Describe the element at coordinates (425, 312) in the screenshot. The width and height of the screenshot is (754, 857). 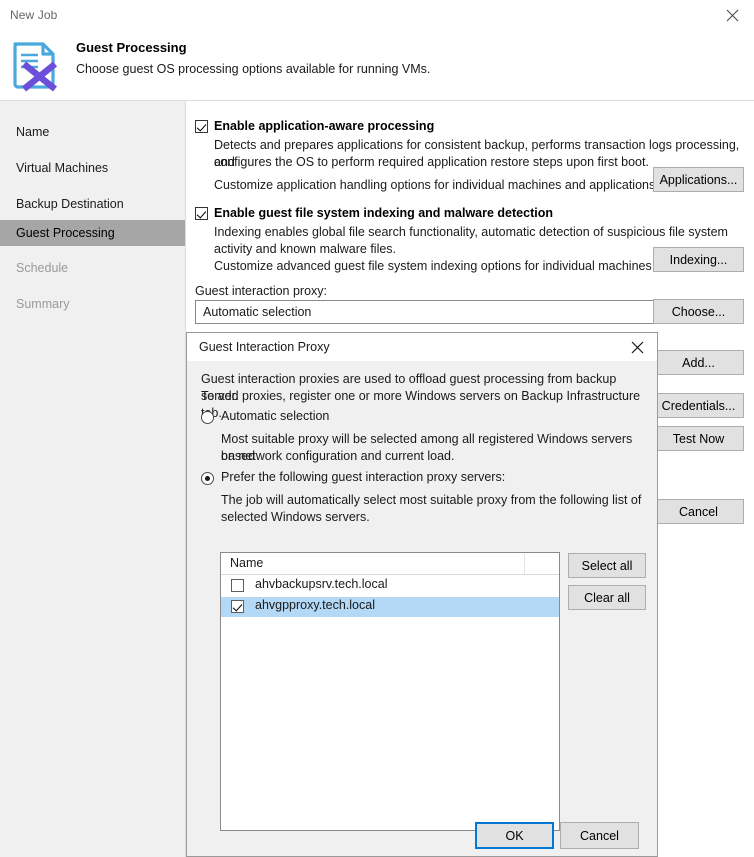
I see `guest-interaction-proxy-field: Automatic selection` at that location.